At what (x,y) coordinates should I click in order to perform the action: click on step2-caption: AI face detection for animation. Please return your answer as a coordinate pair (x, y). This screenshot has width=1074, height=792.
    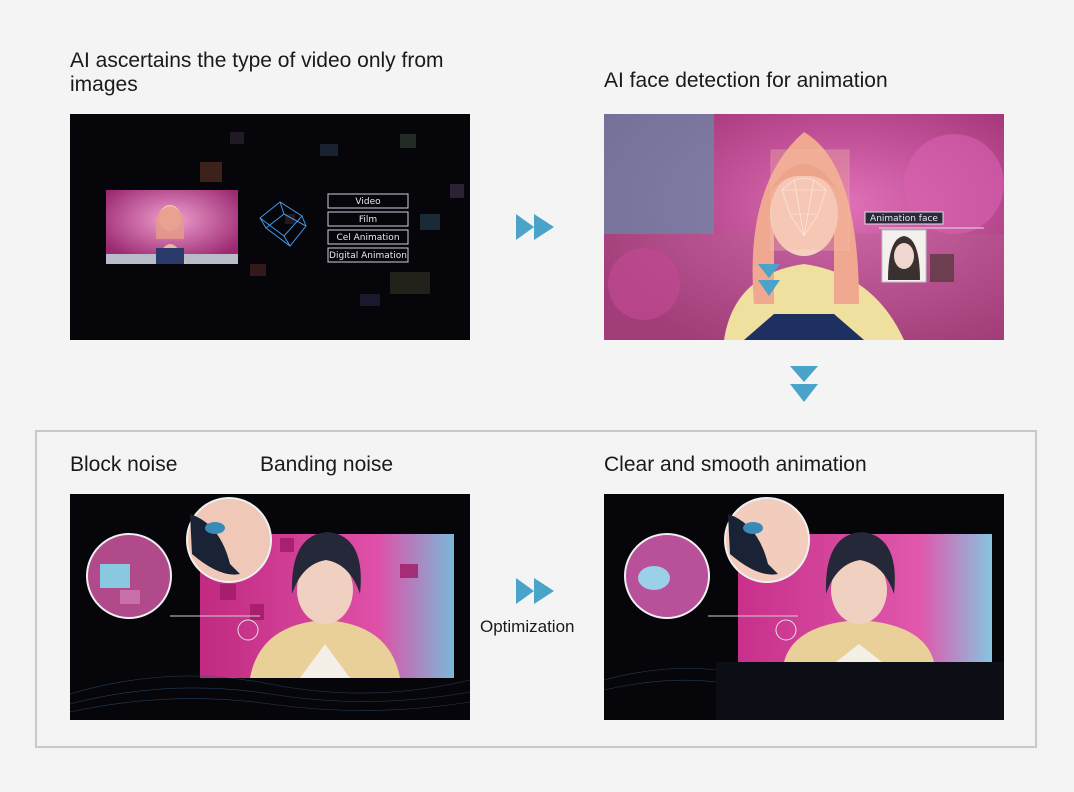
    Looking at the image, I should click on (746, 80).